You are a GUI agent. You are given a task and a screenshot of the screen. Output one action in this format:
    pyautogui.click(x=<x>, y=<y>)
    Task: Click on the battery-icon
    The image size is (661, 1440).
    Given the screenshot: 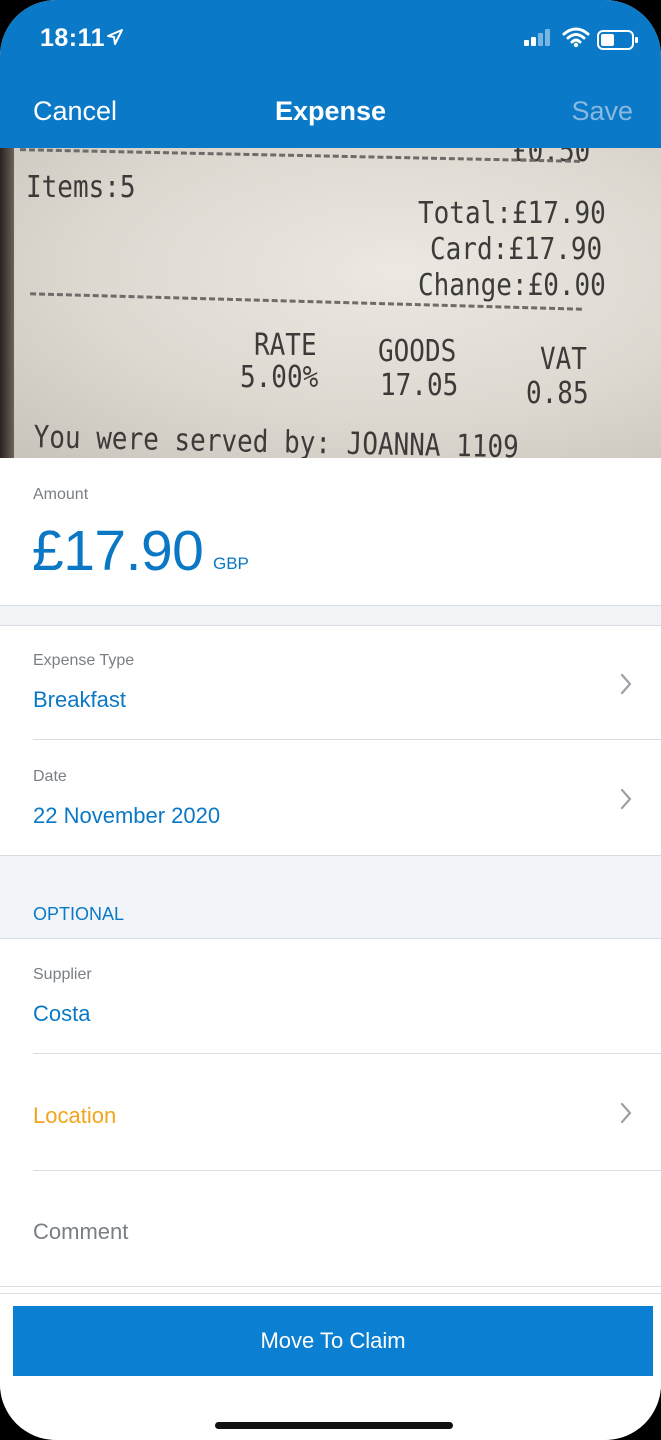 What is the action you would take?
    pyautogui.click(x=617, y=40)
    